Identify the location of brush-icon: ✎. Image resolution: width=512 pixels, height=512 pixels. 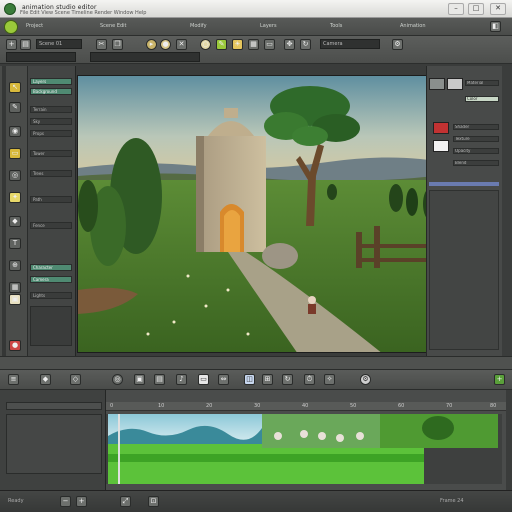
(15, 107).